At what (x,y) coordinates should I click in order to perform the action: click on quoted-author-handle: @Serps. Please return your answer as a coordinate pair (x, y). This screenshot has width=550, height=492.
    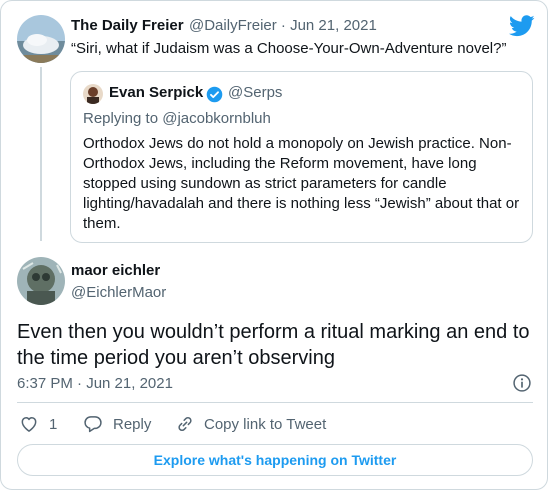
    Looking at the image, I should click on (255, 92).